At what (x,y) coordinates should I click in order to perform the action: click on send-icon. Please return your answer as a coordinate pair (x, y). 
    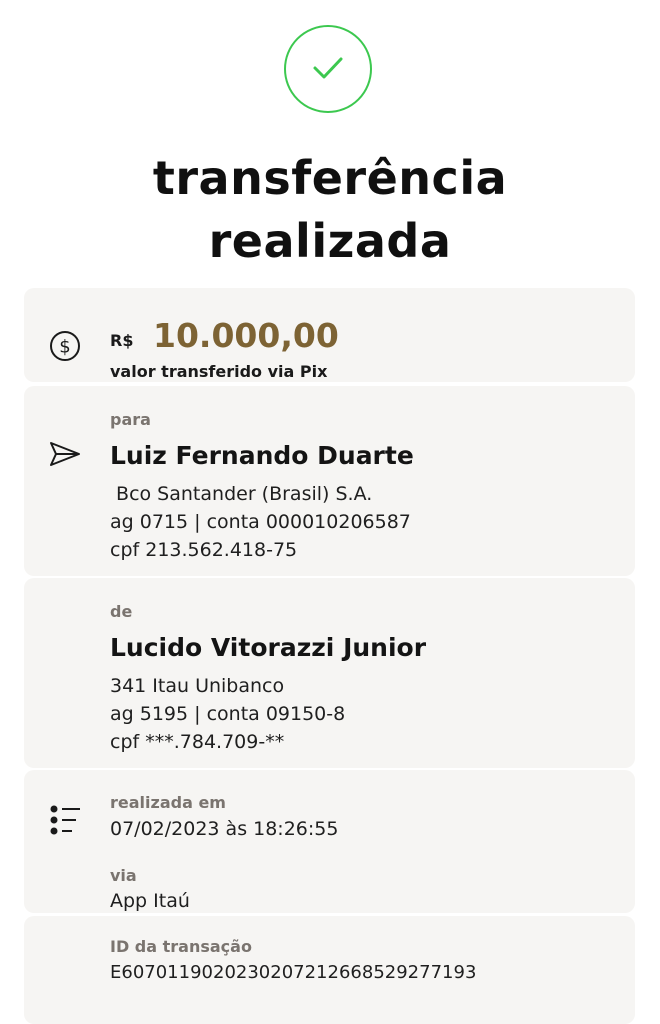
    Looking at the image, I should click on (65, 456).